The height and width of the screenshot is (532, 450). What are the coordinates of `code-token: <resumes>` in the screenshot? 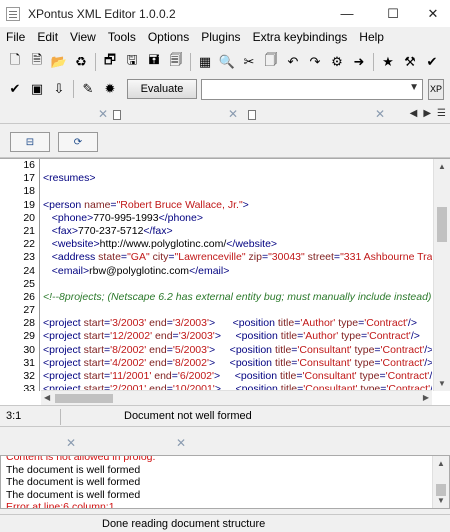 It's located at (69, 178).